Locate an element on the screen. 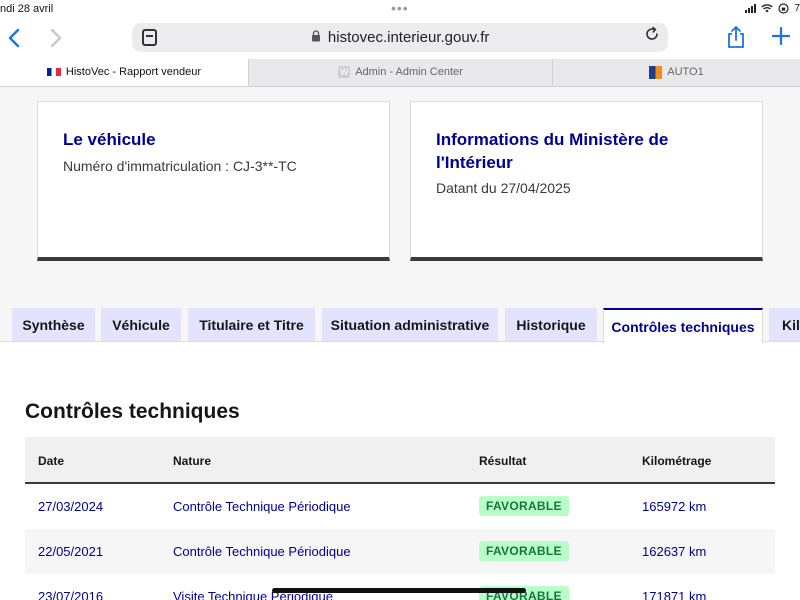 The image size is (800, 600). tab-historique: Historique is located at coordinates (551, 325).